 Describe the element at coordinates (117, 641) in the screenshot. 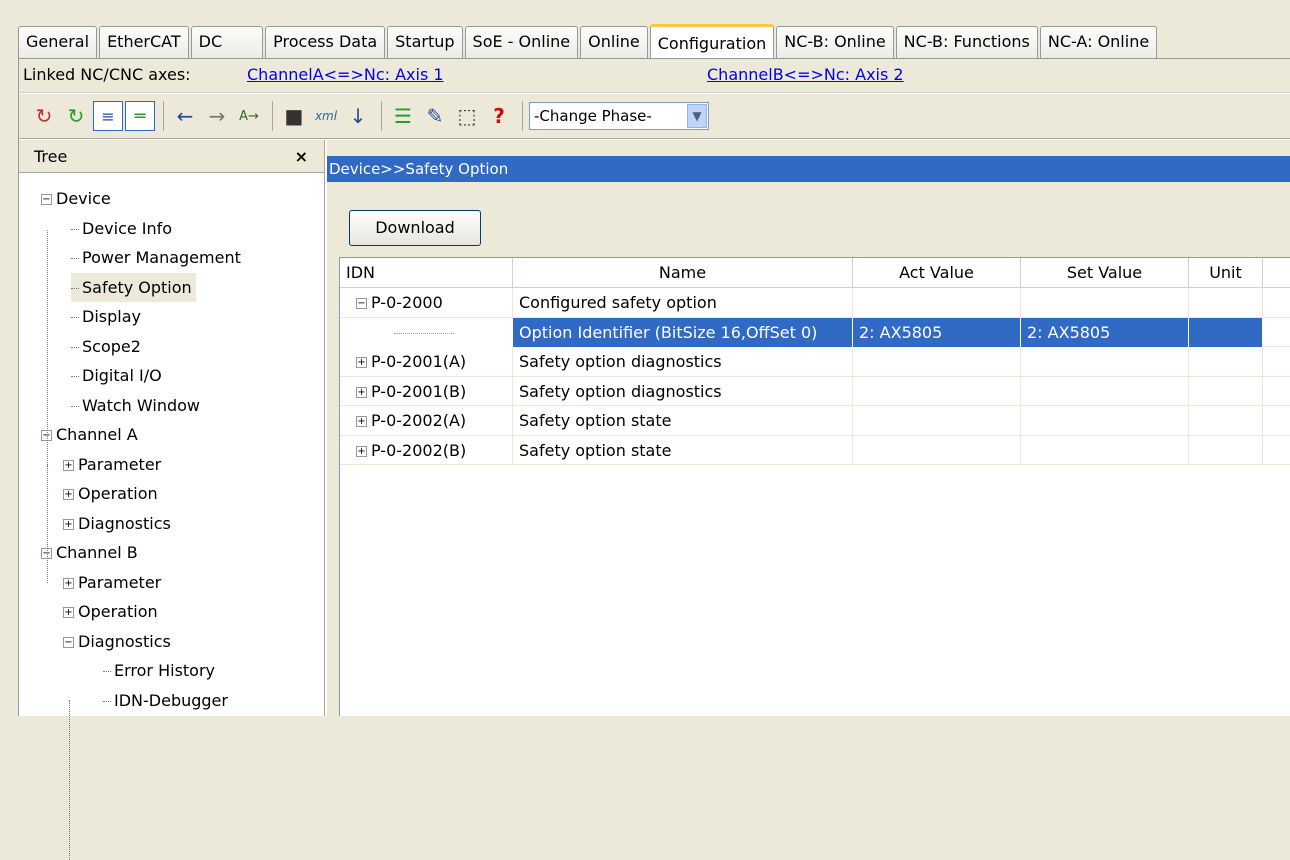

I see `tree-item: − Diagnostics` at that location.